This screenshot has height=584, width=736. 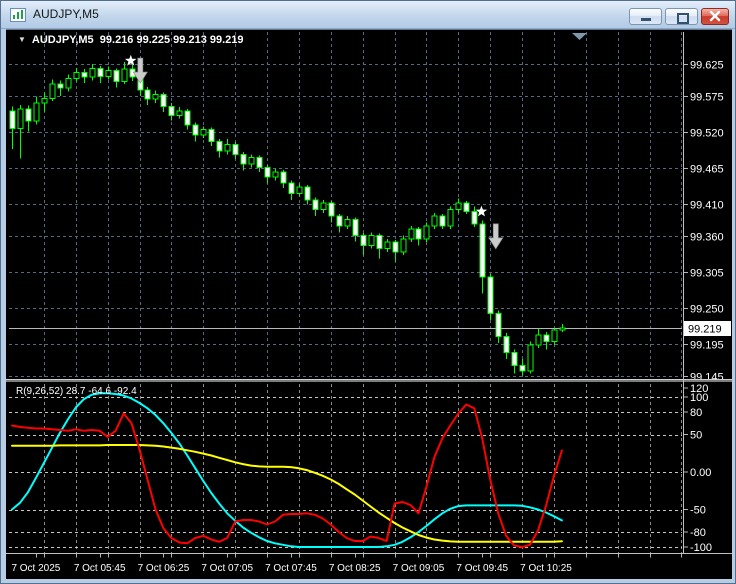 What do you see at coordinates (696, 436) in the screenshot?
I see `indicator-axis-label: 50` at bounding box center [696, 436].